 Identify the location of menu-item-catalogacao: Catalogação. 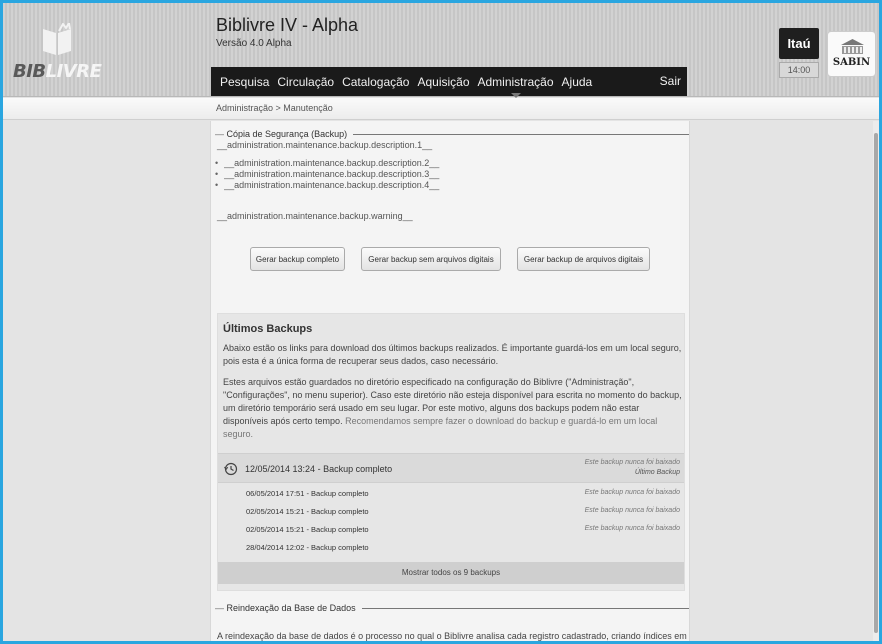
(375, 82).